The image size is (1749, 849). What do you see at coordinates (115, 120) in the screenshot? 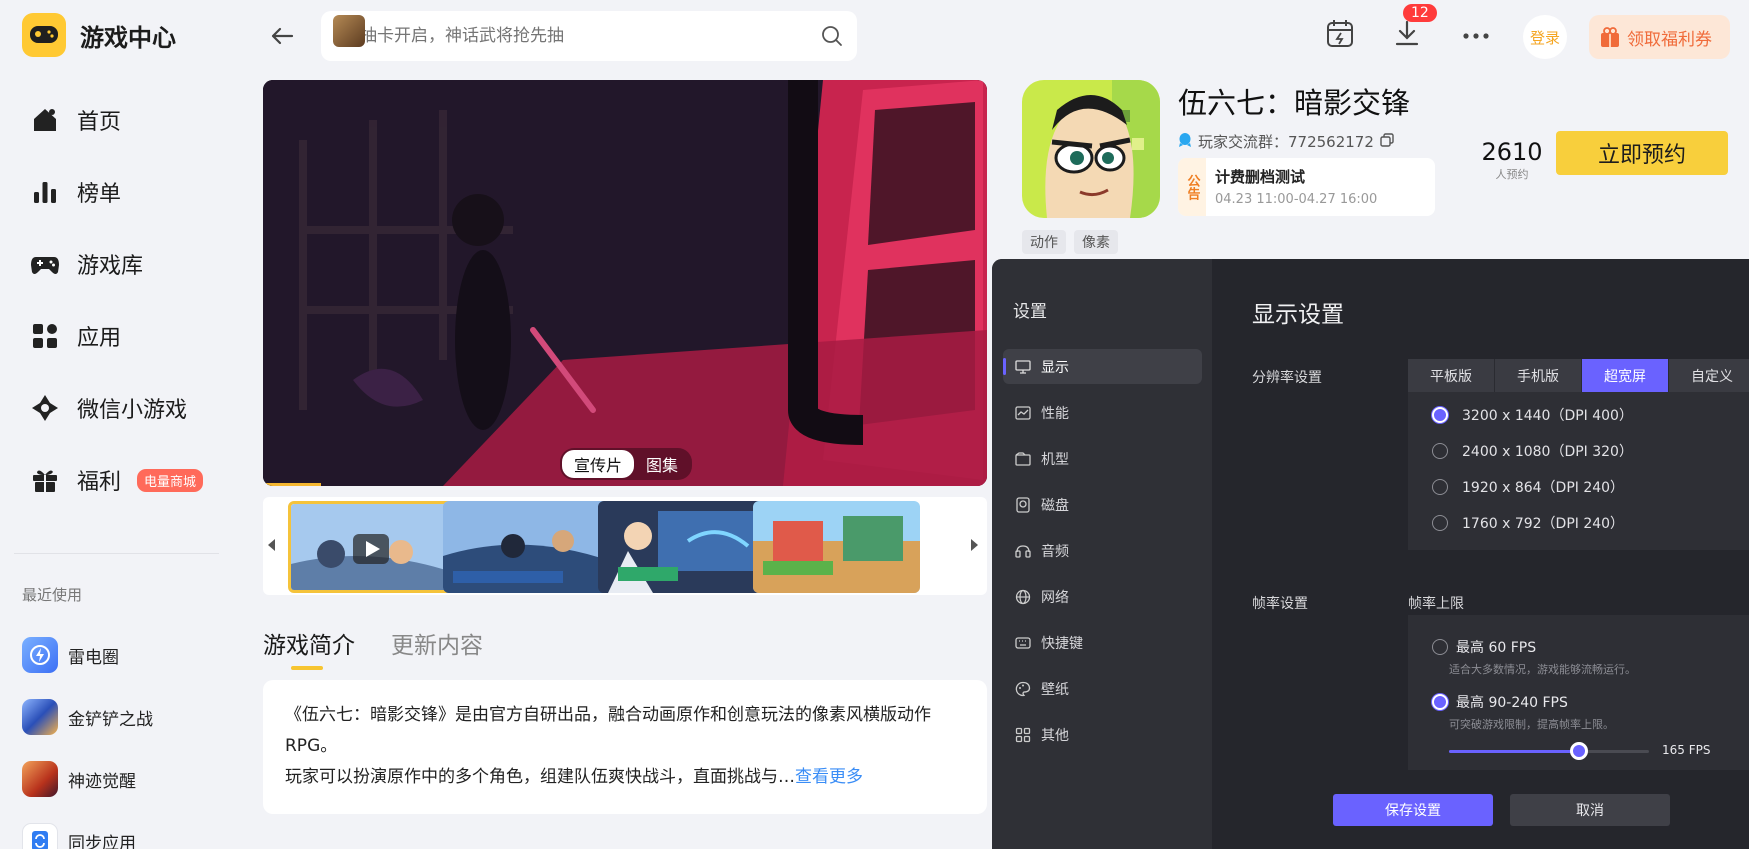
I see `nav-item-home: 首页` at bounding box center [115, 120].